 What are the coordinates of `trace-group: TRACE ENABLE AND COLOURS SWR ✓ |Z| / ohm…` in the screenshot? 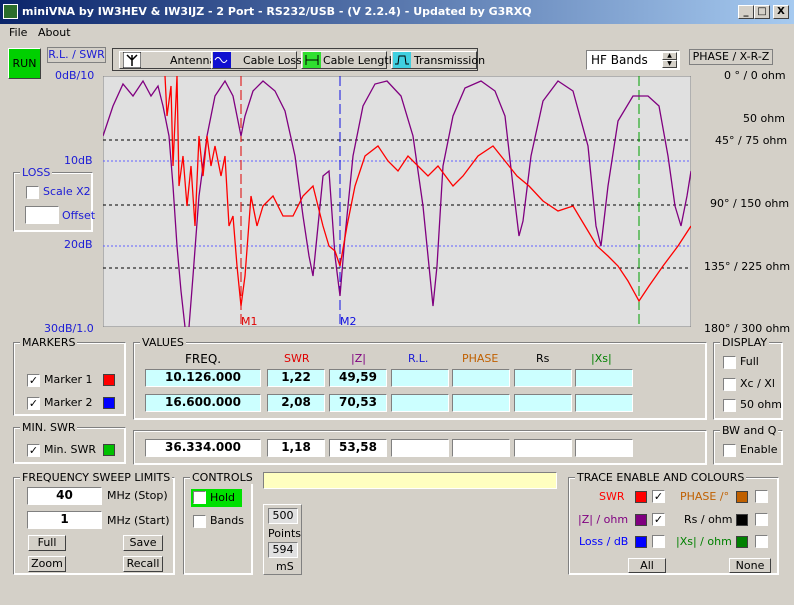 It's located at (673, 523).